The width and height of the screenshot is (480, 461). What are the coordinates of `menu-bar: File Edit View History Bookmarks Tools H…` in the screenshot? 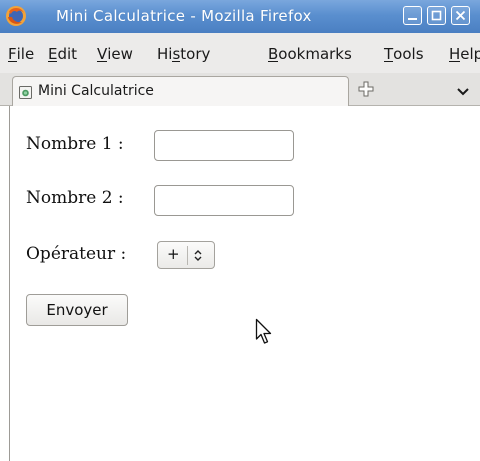 It's located at (240, 53).